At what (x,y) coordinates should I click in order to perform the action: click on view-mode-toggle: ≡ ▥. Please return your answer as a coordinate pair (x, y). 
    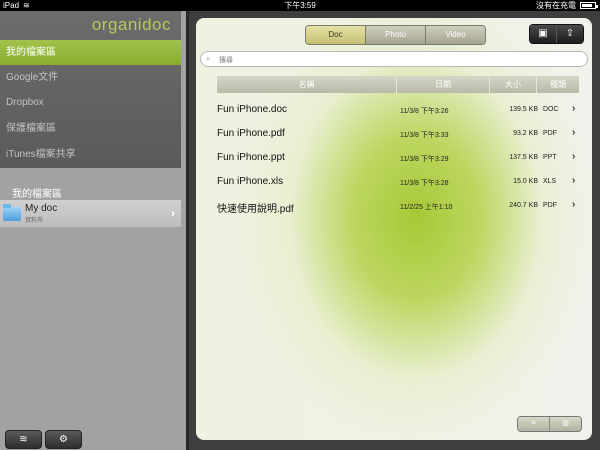
    Looking at the image, I should click on (549, 424).